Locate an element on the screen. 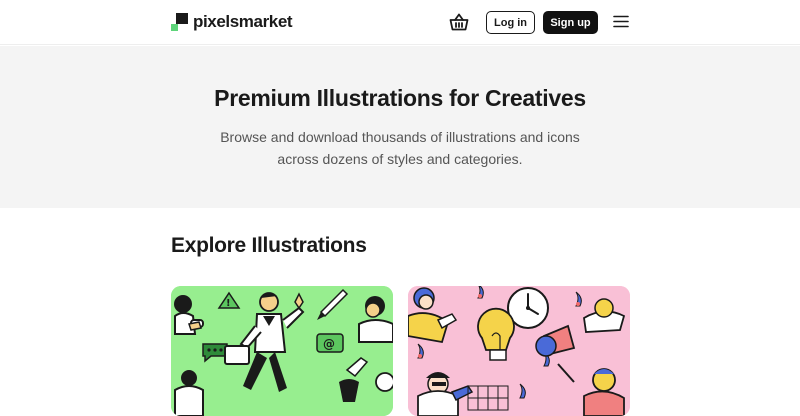 This screenshot has height=416, width=800. explore-title: Explore Illustrations is located at coordinates (269, 245).